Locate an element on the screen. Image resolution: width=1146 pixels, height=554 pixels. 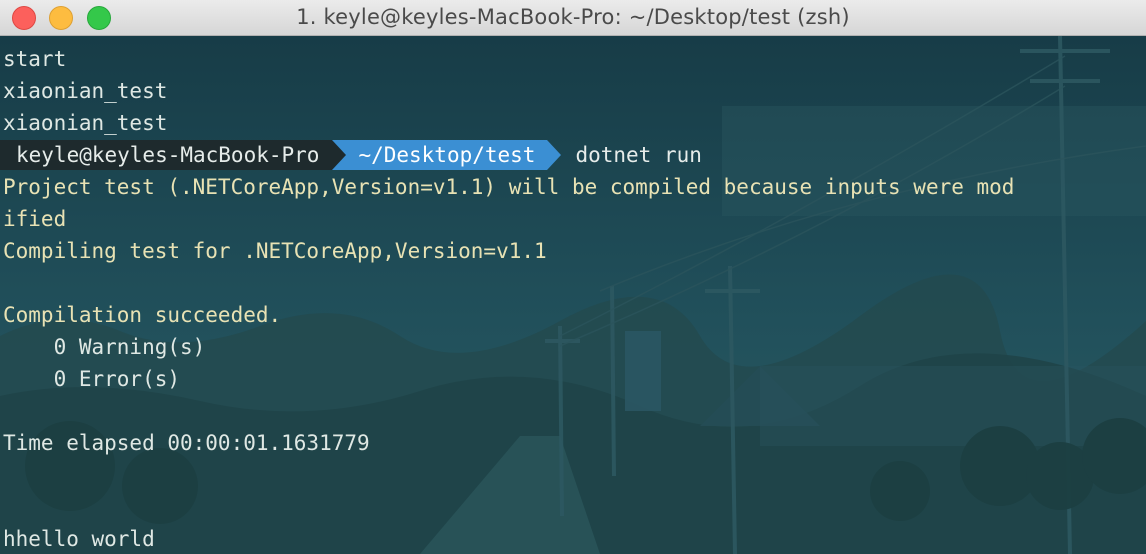
output-line: 0 Error(s) is located at coordinates (92, 379).